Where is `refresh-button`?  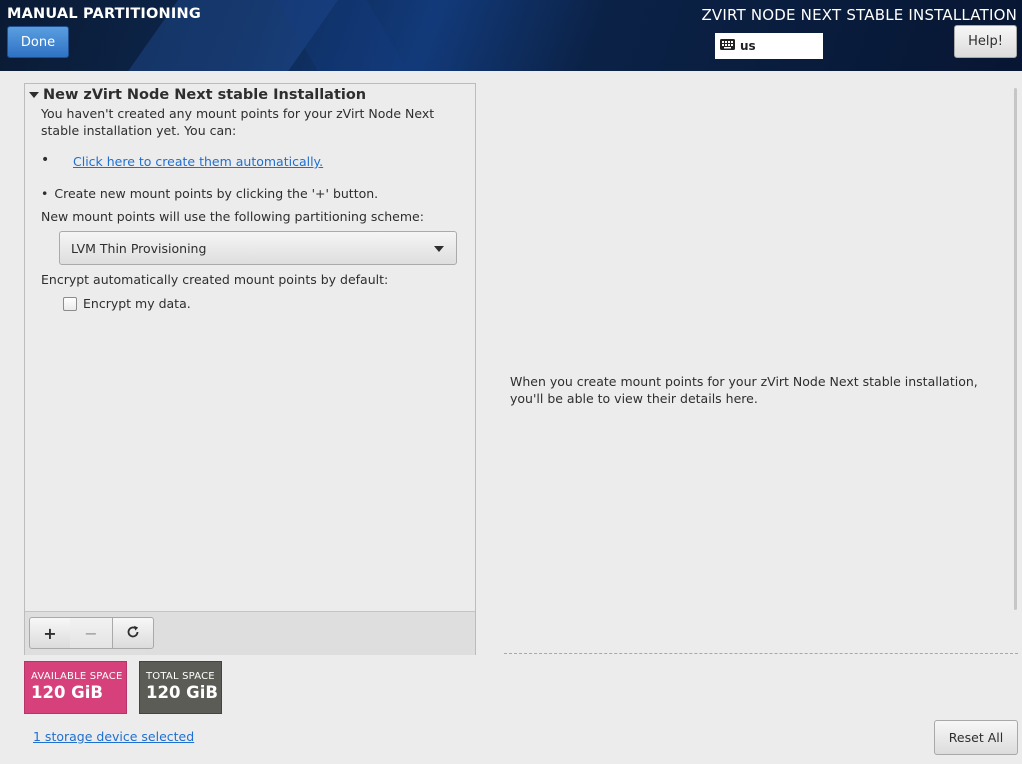 refresh-button is located at coordinates (133, 633).